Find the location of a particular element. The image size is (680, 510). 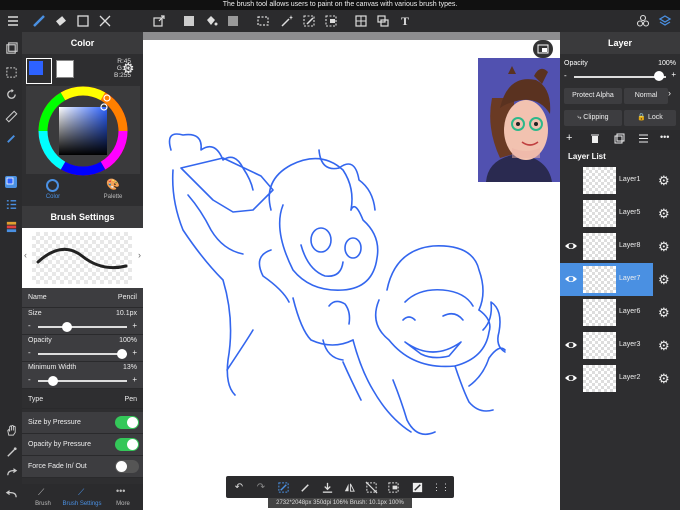

eyedropper-blue-icon is located at coordinates (11, 138).